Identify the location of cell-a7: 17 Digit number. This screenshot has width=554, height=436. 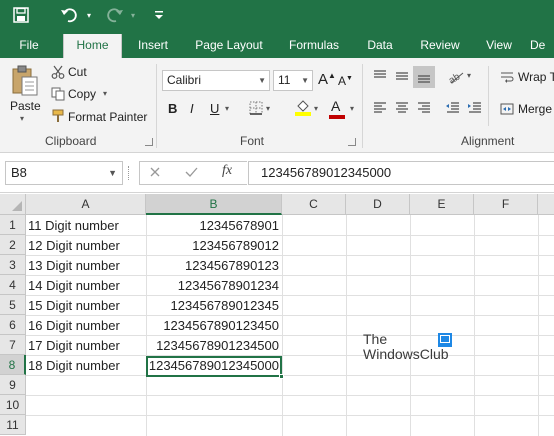
(73, 346).